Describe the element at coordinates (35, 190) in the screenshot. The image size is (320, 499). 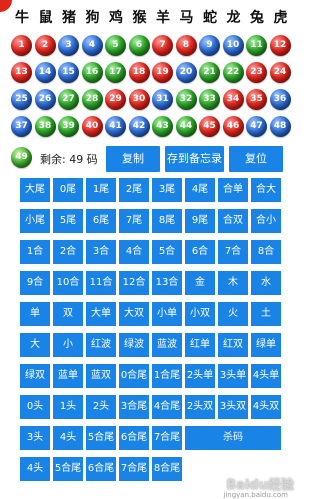
I see `filter-button: 大尾` at that location.